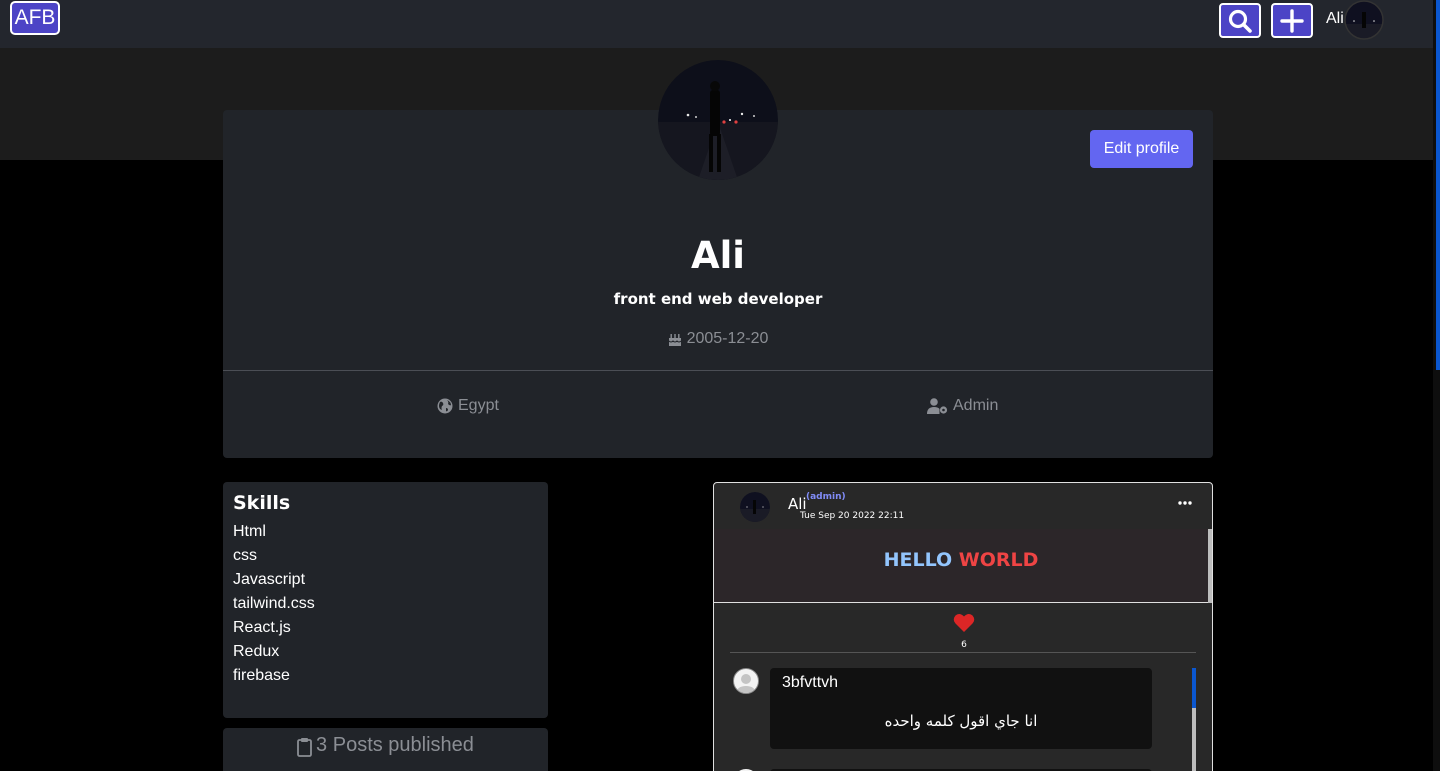 This screenshot has height=771, width=1440. Describe the element at coordinates (1141, 149) in the screenshot. I see `edit-profile-button: Edit profile` at that location.